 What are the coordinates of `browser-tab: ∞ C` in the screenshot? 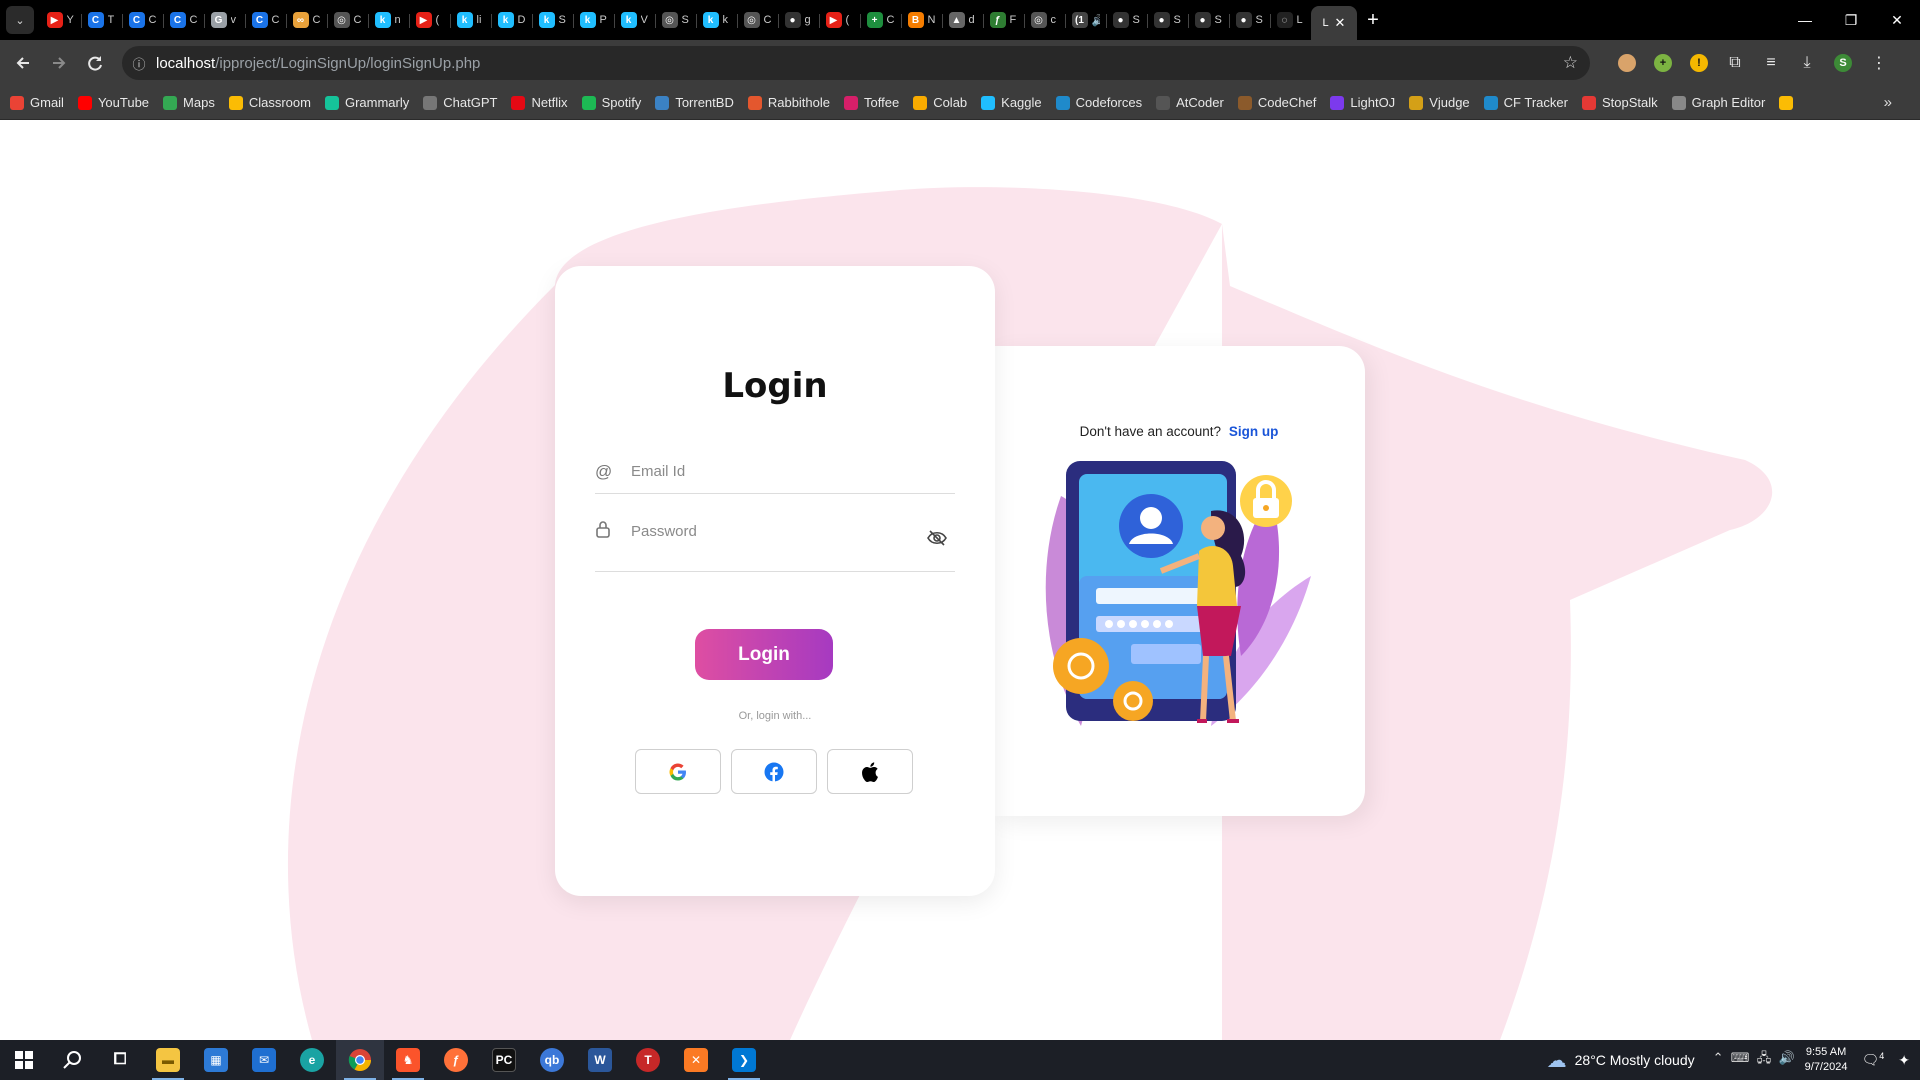 It's located at (306, 20).